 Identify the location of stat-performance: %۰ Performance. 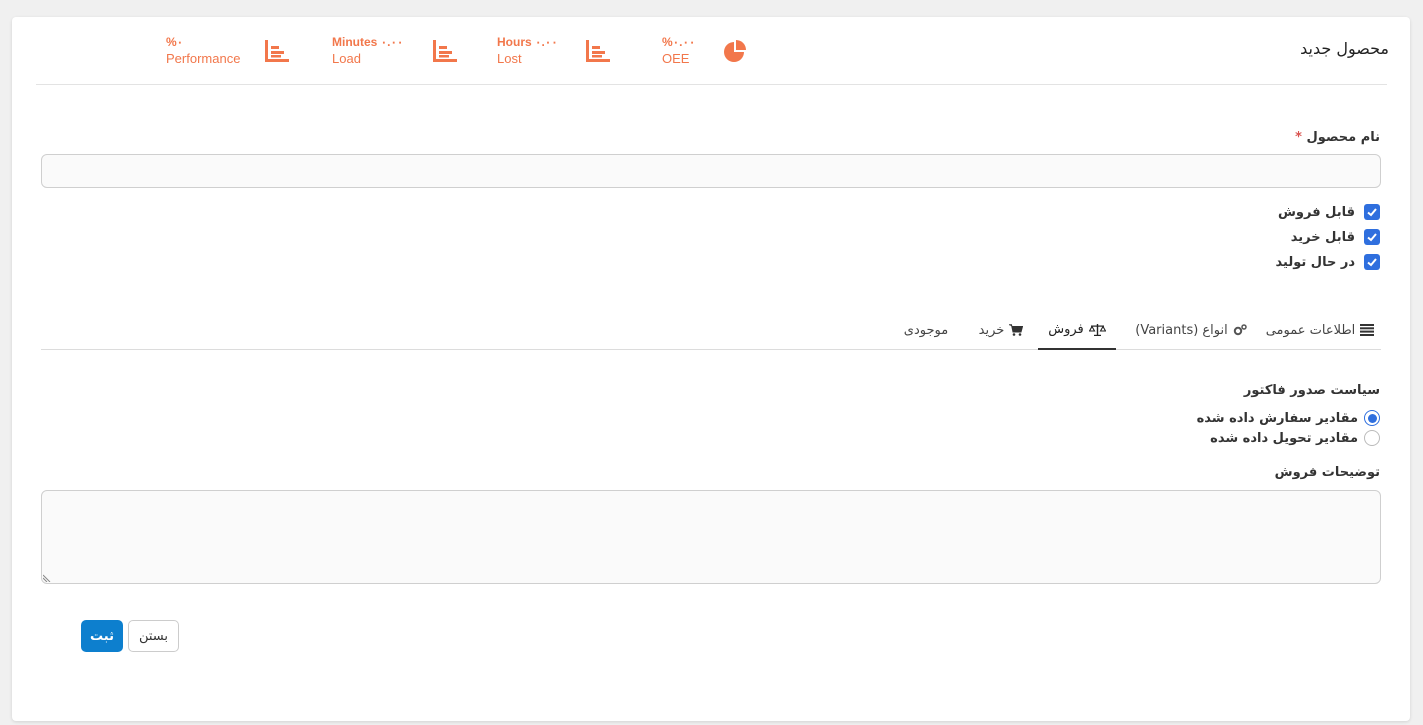
(203, 50).